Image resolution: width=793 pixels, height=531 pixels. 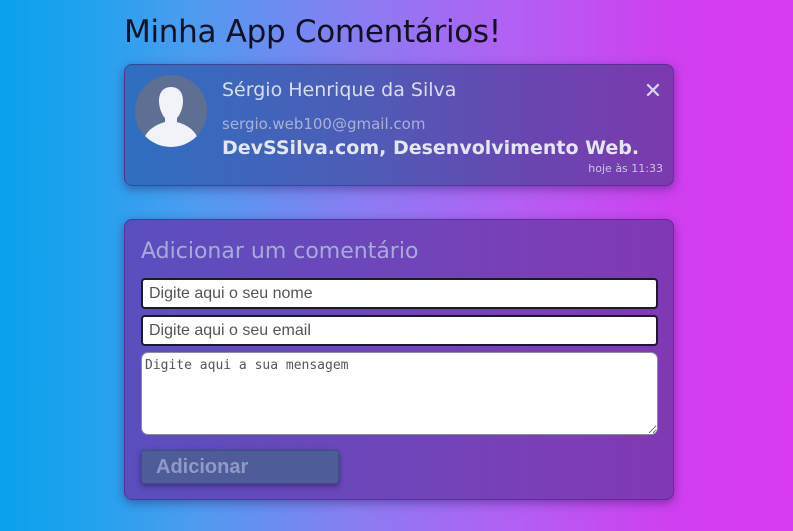 What do you see at coordinates (653, 92) in the screenshot?
I see `close-icon: ✕` at bounding box center [653, 92].